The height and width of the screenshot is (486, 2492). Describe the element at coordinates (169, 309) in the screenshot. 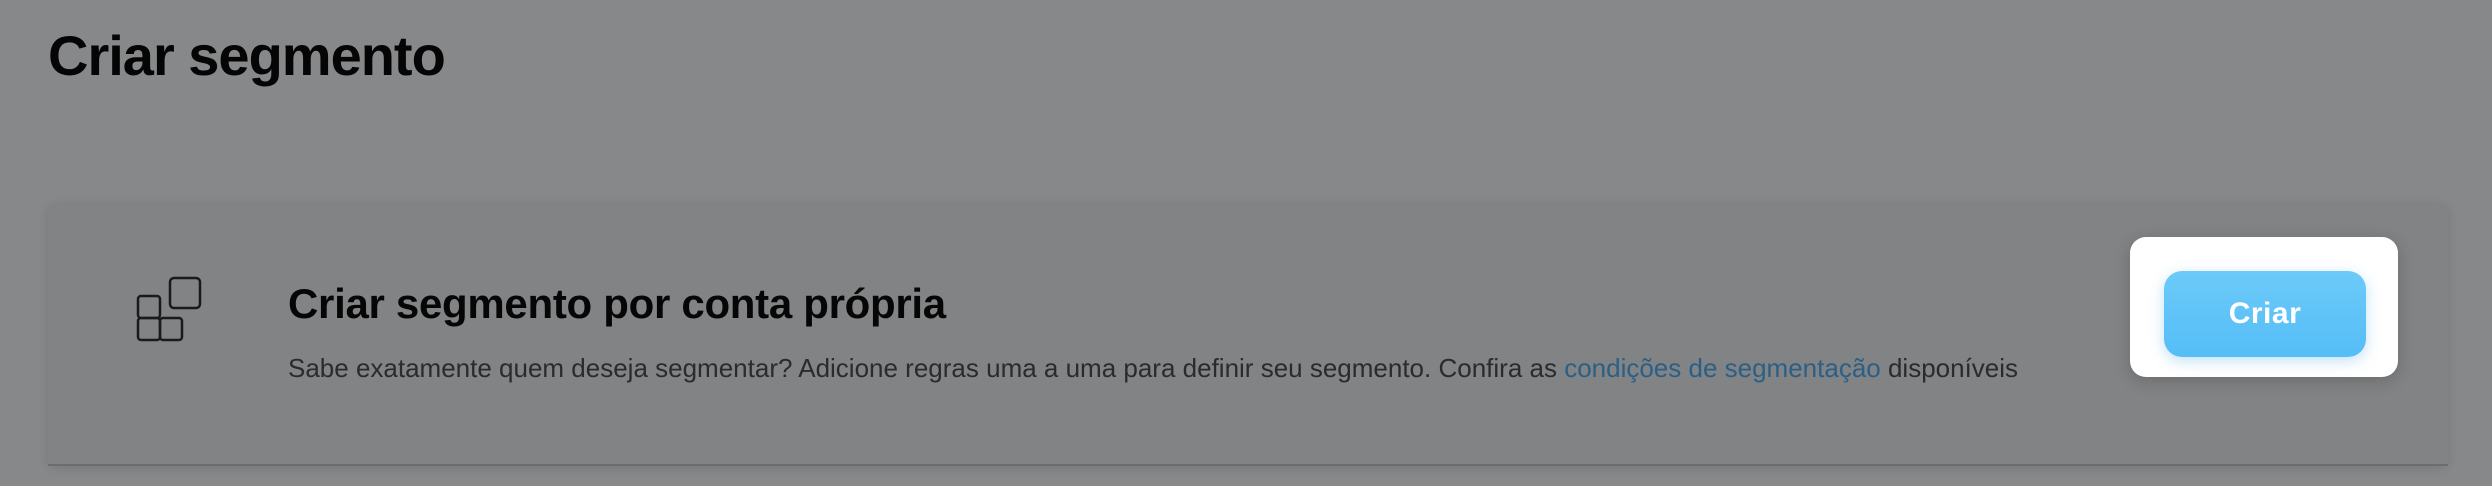

I see `grid-blocks-icon` at that location.